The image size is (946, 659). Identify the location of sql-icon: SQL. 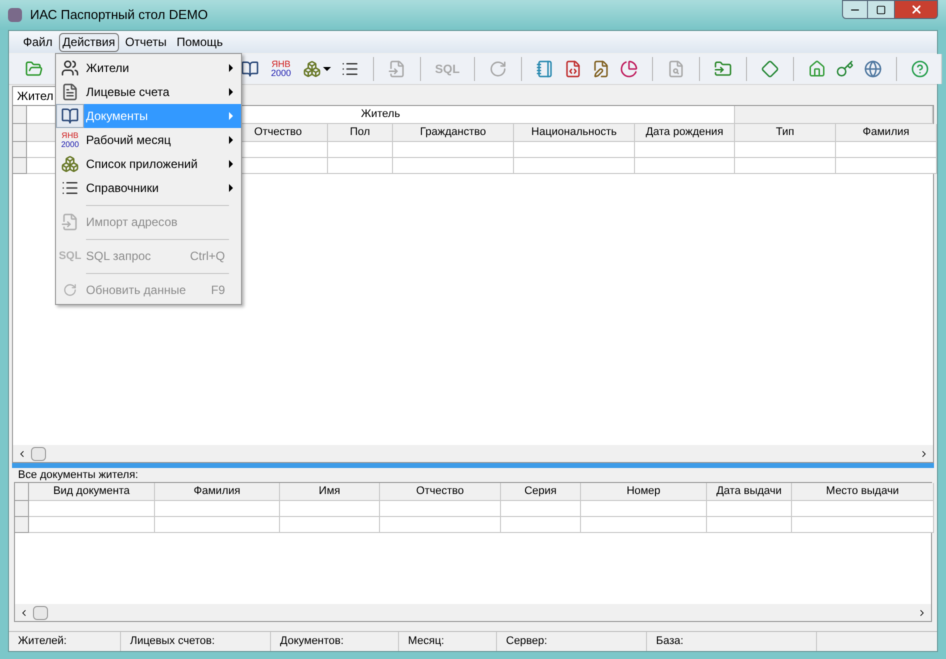
(70, 256).